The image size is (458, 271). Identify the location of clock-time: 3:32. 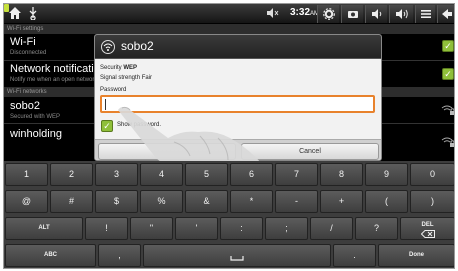
(300, 12).